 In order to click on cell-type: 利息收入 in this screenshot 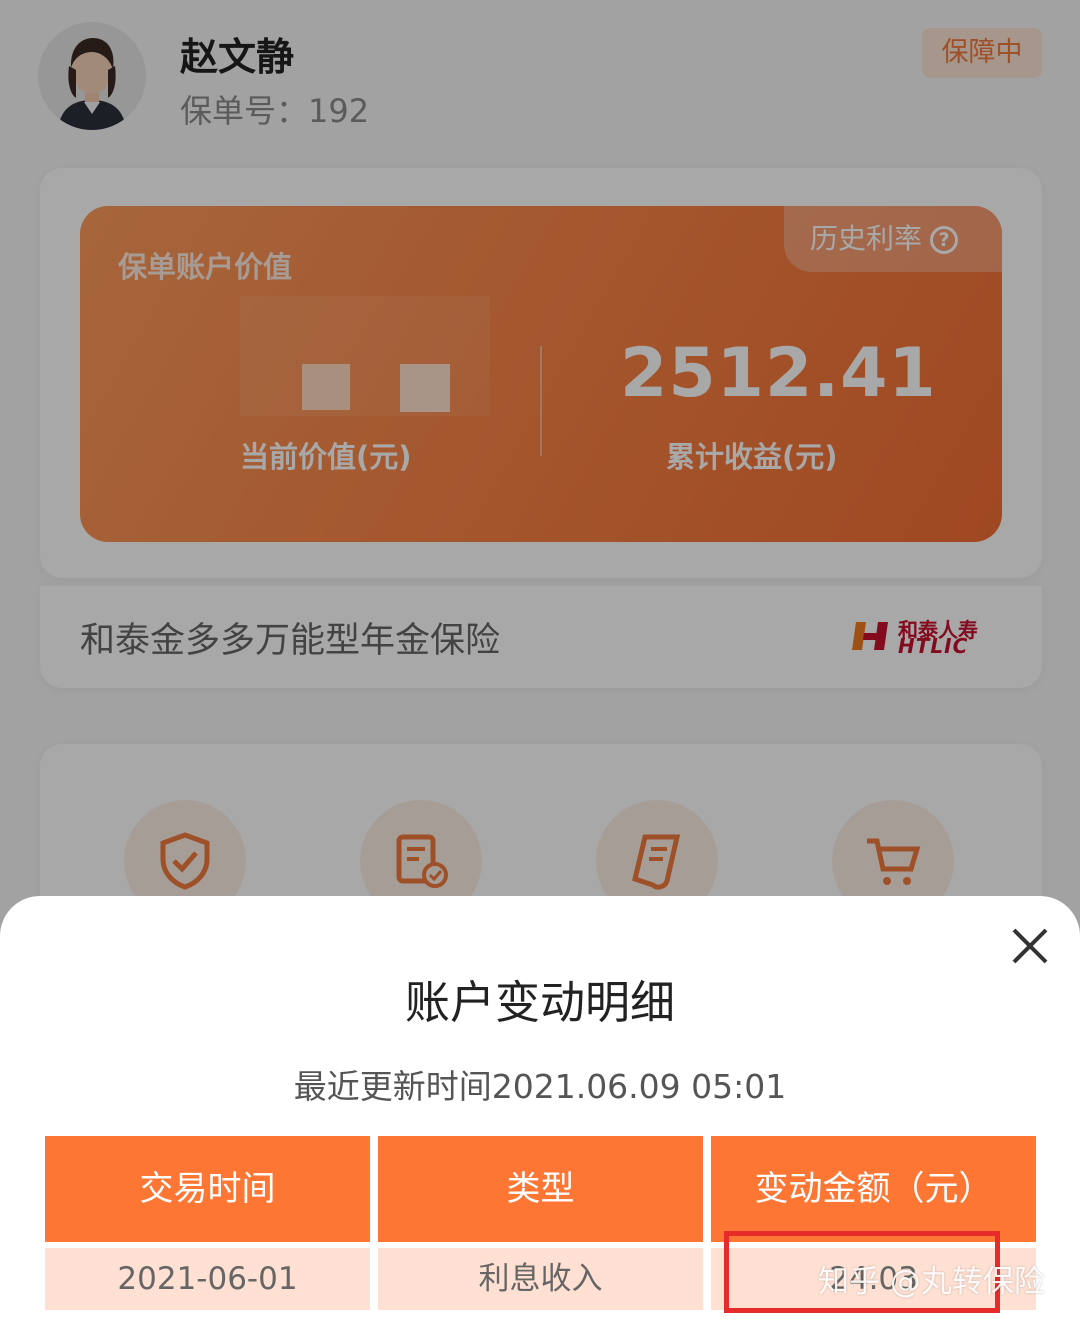, I will do `click(540, 1279)`.